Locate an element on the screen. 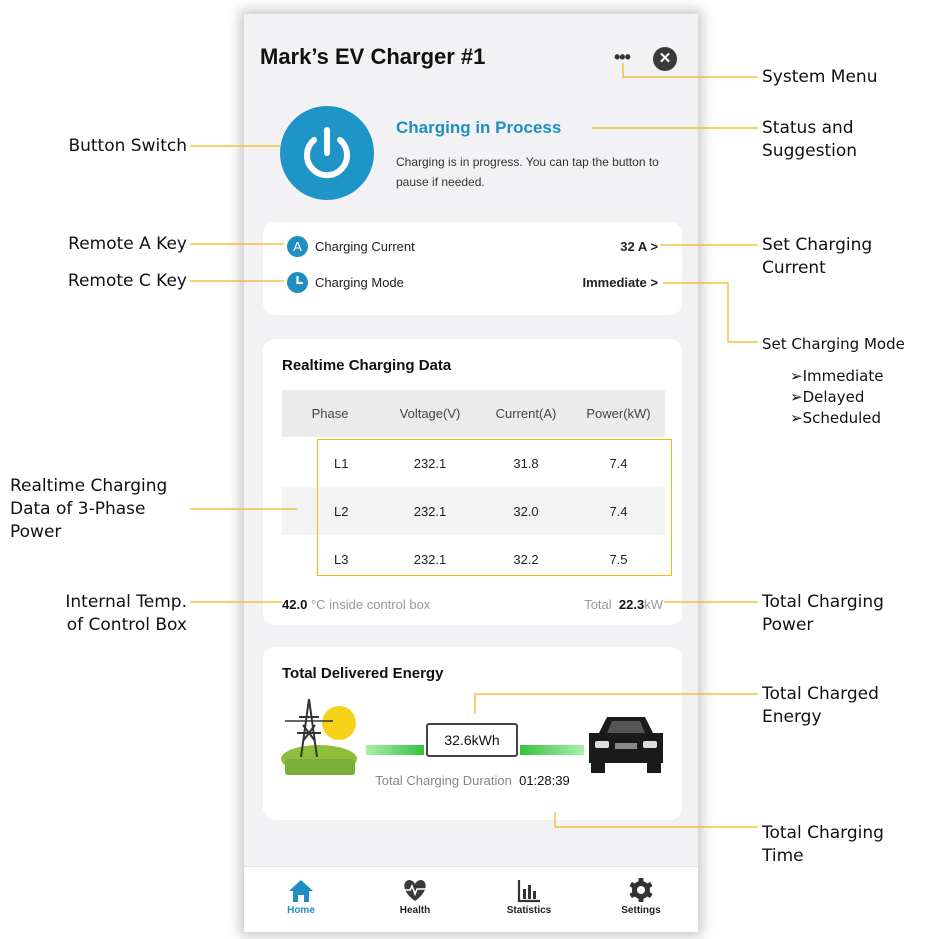  annotation-total-power: Total Charging Power is located at coordinates (823, 613).